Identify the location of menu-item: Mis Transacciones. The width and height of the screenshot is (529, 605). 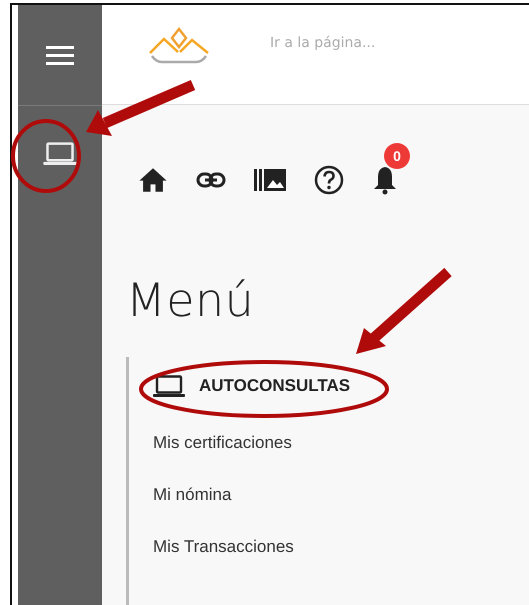
(341, 547).